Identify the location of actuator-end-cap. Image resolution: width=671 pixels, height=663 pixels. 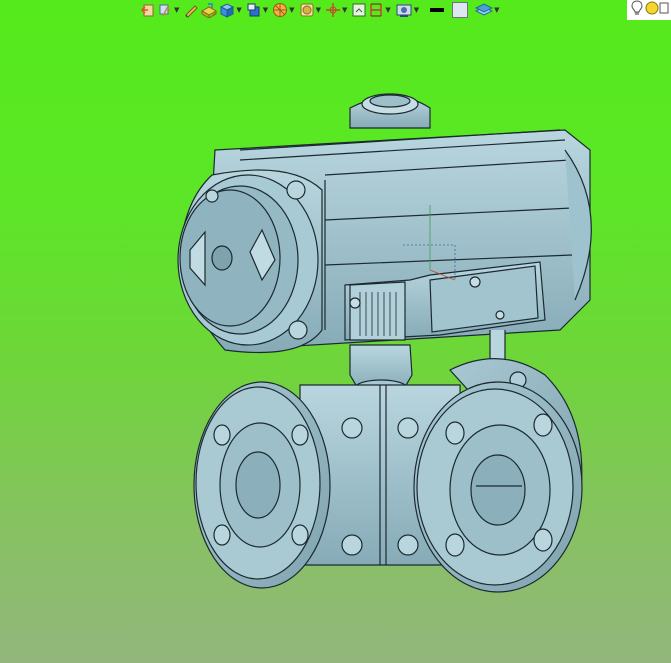
(250, 261).